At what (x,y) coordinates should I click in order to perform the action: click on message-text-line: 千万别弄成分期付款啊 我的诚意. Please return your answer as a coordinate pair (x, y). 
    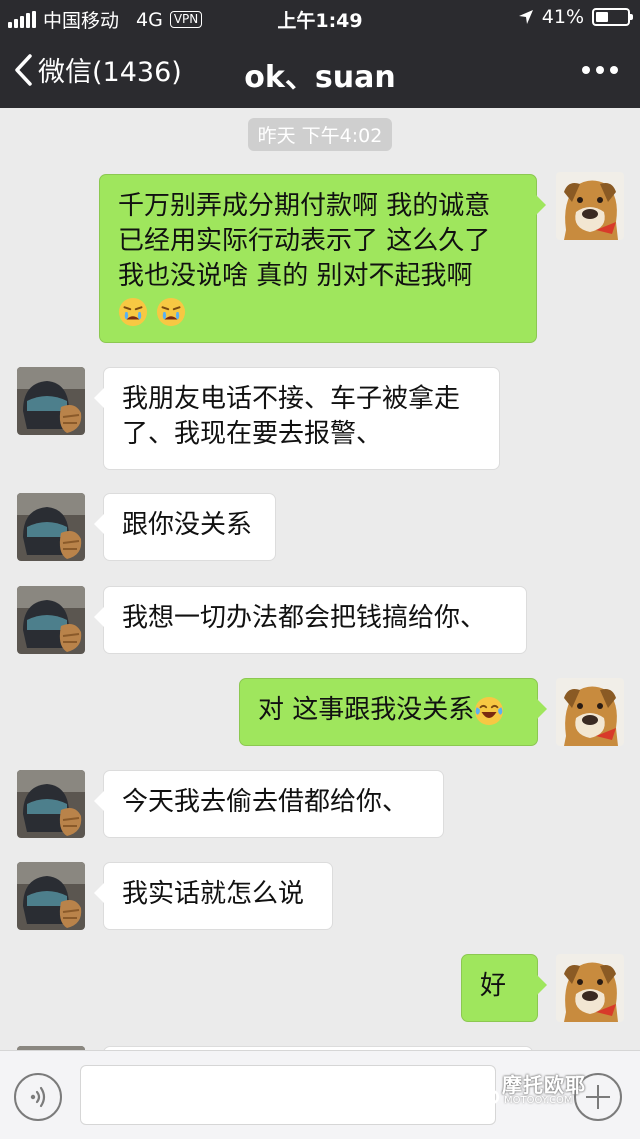
    Looking at the image, I should click on (304, 206).